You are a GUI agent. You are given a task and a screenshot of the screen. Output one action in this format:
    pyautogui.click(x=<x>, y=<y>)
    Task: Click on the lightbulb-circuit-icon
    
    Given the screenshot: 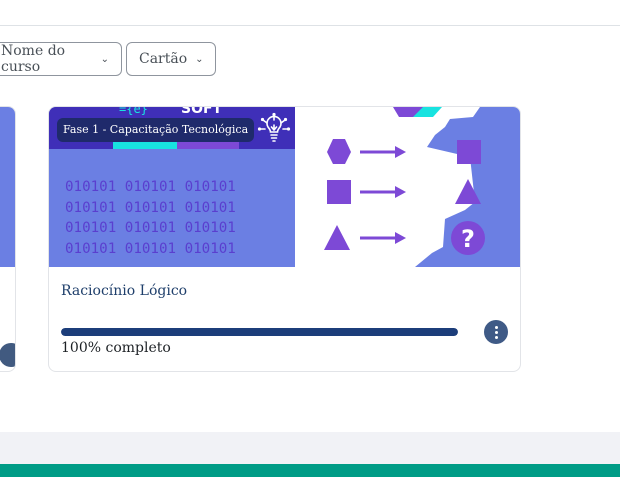 What is the action you would take?
    pyautogui.click(x=274, y=127)
    